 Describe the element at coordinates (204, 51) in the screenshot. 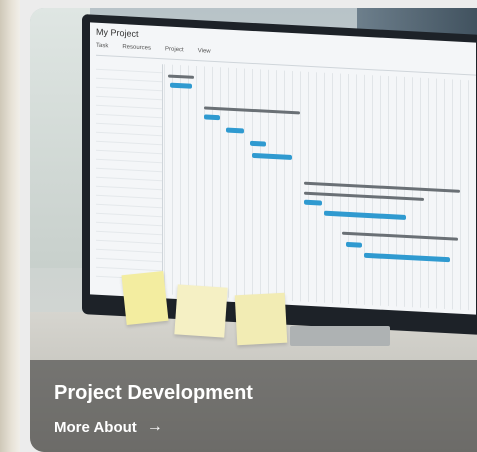

I see `screen-menu-item: View` at that location.